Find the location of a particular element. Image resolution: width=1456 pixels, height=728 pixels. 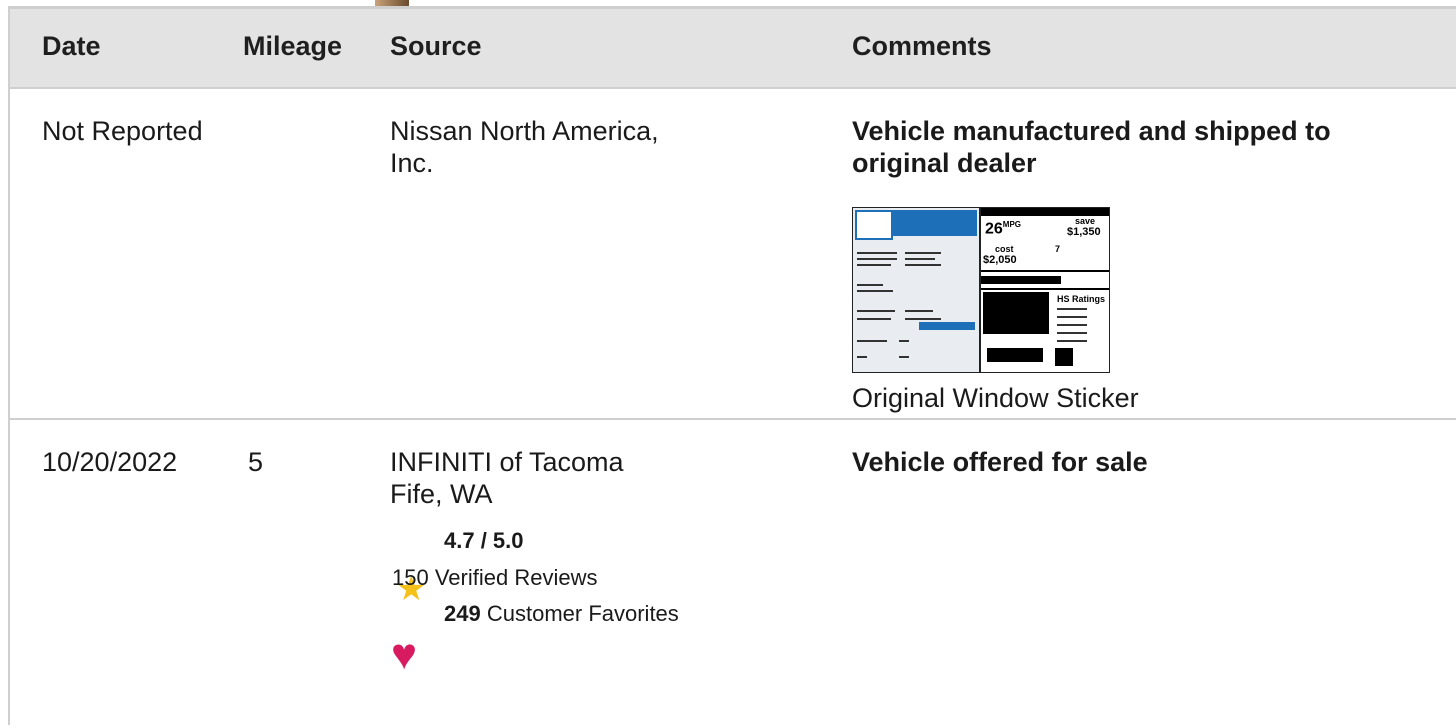

heart-icon: ♥ is located at coordinates (404, 654).